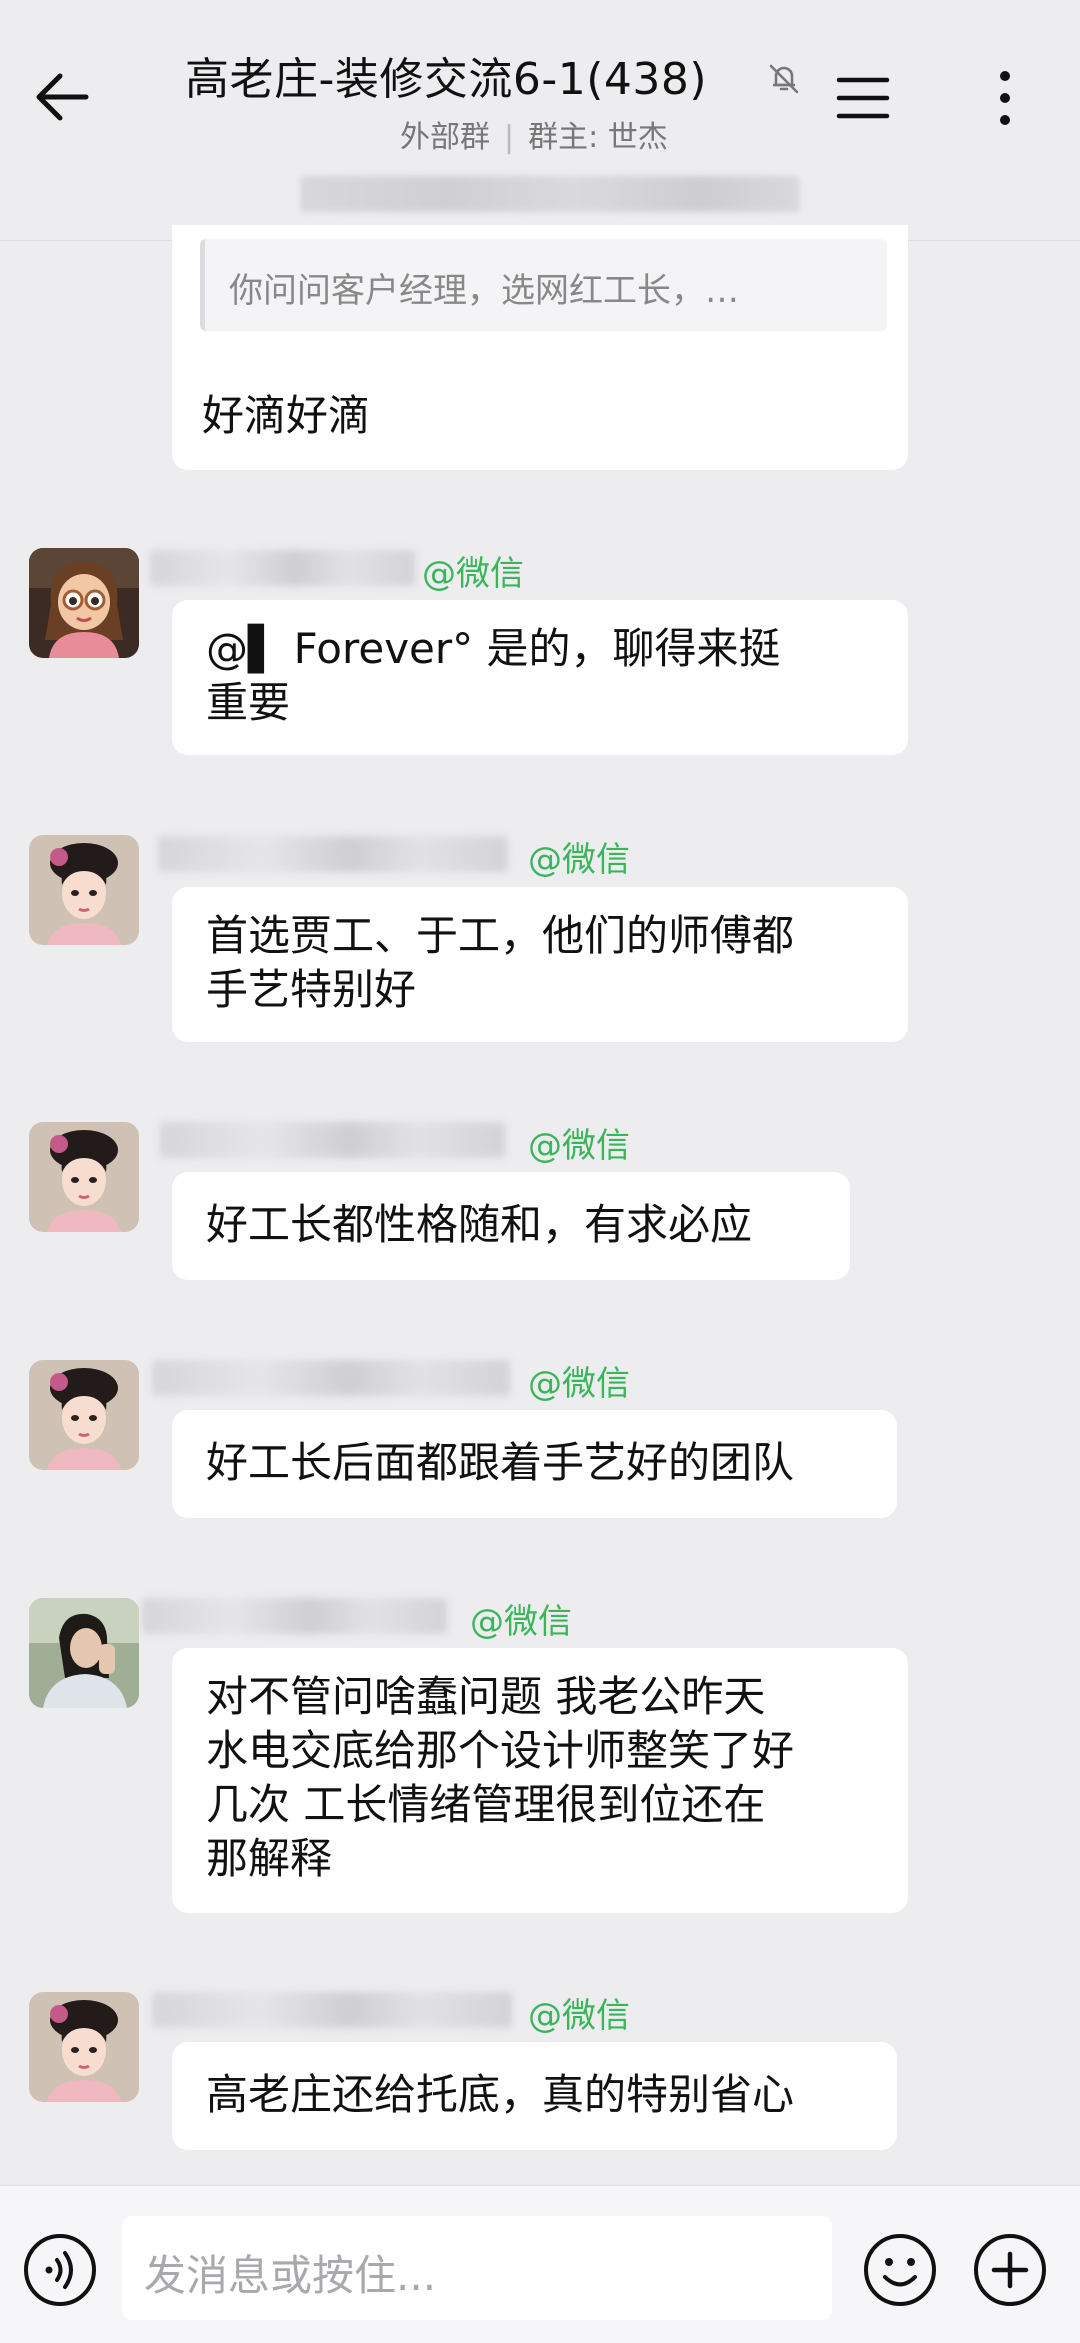  What do you see at coordinates (1005, 98) in the screenshot?
I see `more-vertical-icon` at bounding box center [1005, 98].